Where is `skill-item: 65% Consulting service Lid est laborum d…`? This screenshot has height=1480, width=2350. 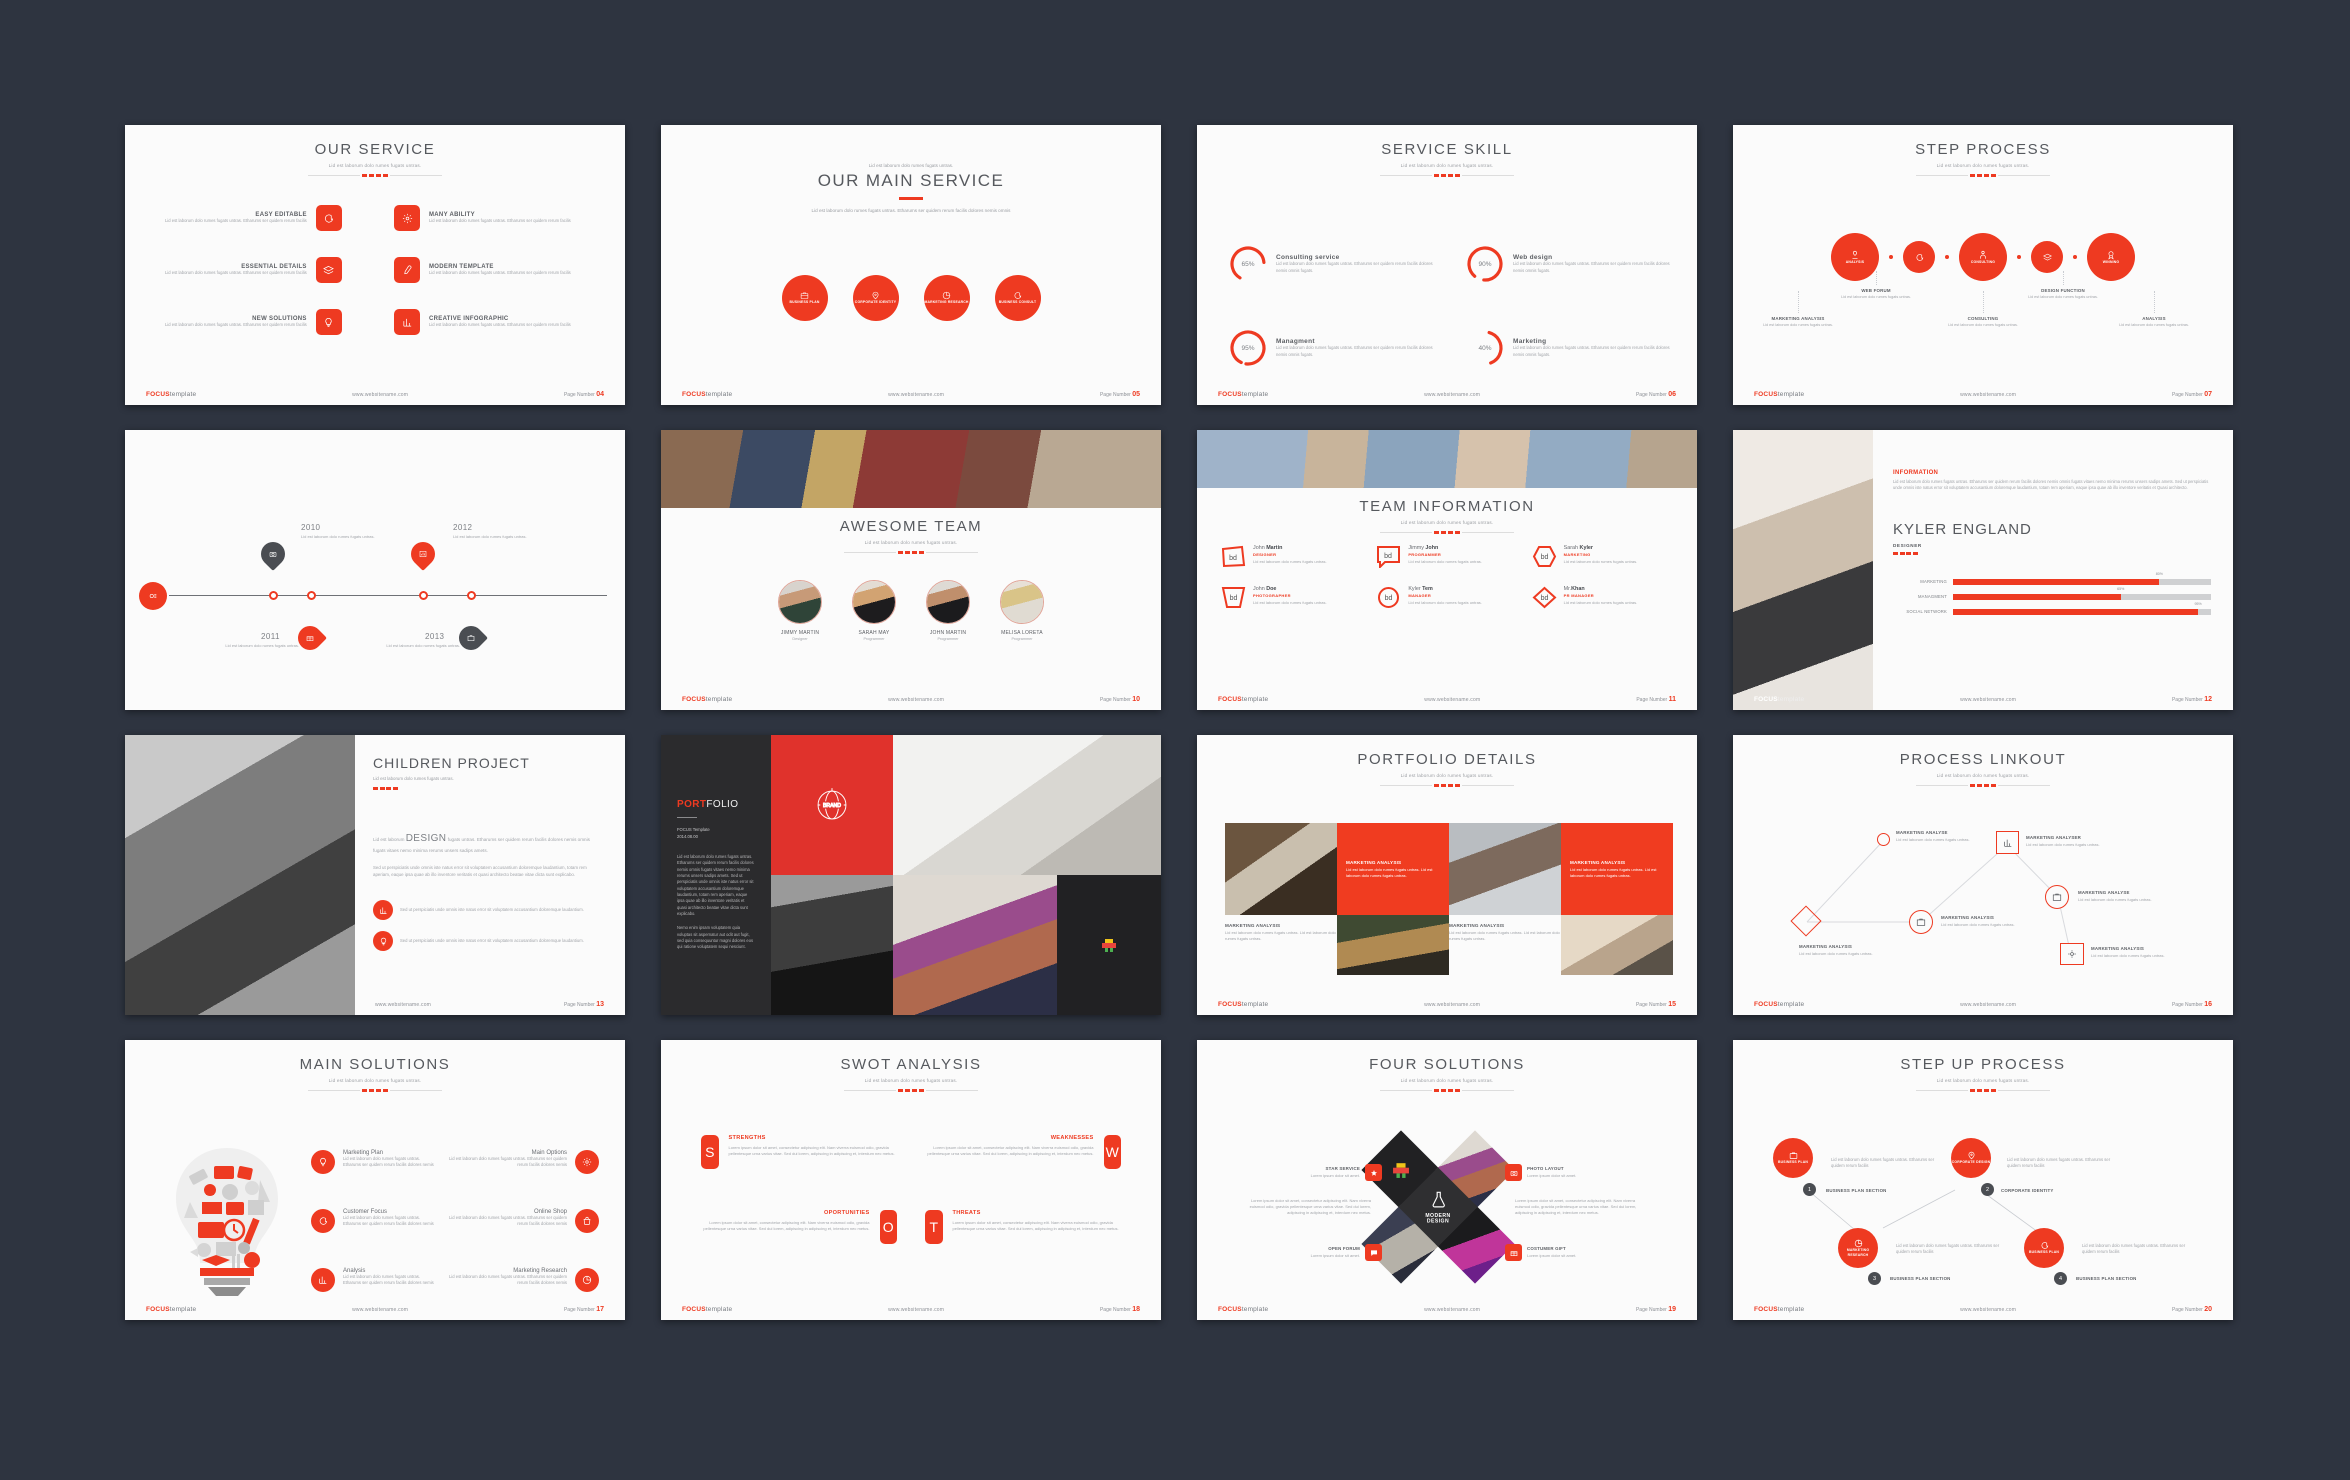
skill-item: 65% Consulting service Lid est laborum d… is located at coordinates (1330, 264).